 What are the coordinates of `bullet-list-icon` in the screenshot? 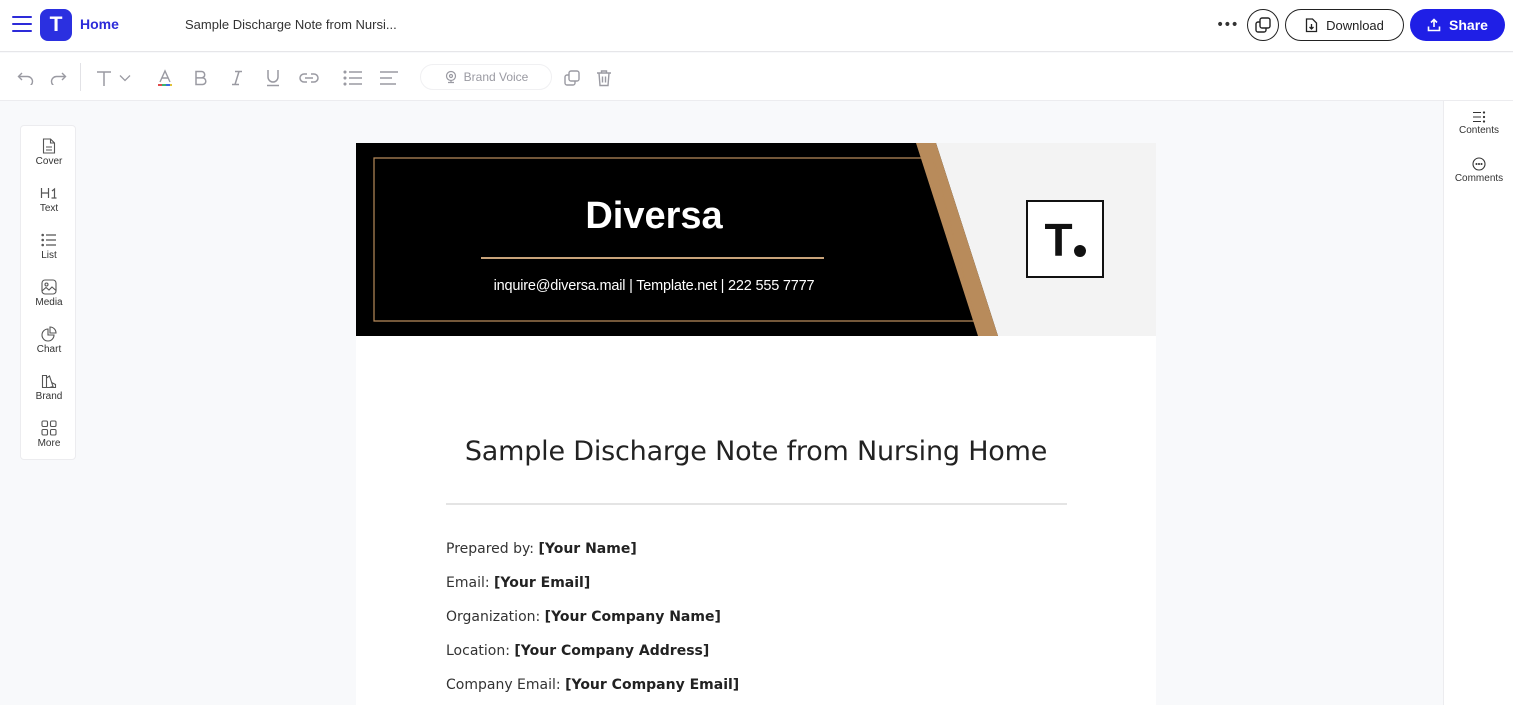 It's located at (353, 78).